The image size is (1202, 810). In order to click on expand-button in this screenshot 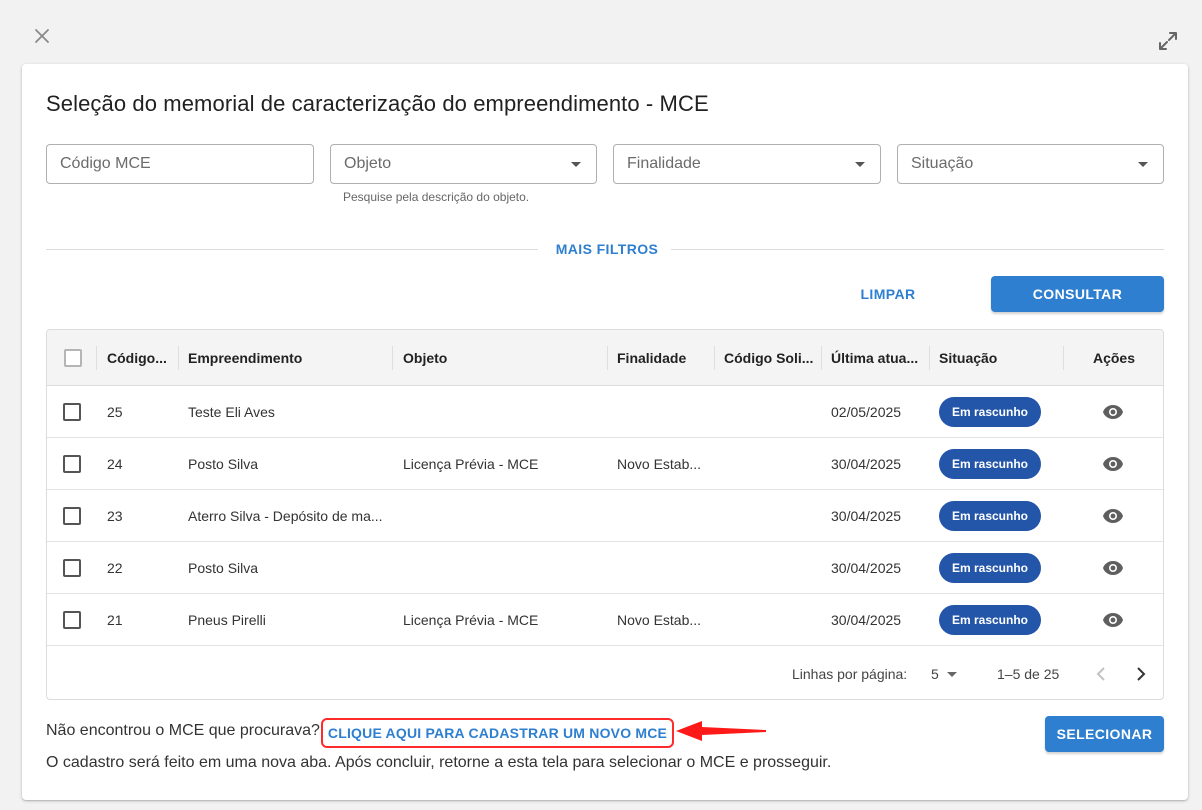, I will do `click(1168, 41)`.